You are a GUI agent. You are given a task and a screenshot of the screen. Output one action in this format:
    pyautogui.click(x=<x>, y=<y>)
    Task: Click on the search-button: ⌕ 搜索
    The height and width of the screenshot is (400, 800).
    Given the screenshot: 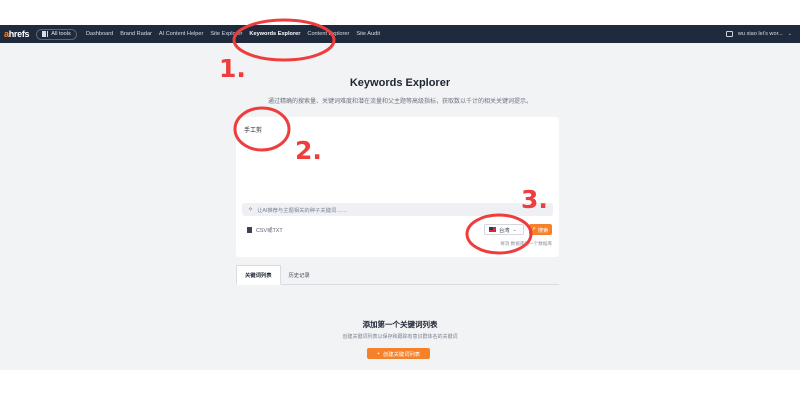 What is the action you would take?
    pyautogui.click(x=540, y=229)
    